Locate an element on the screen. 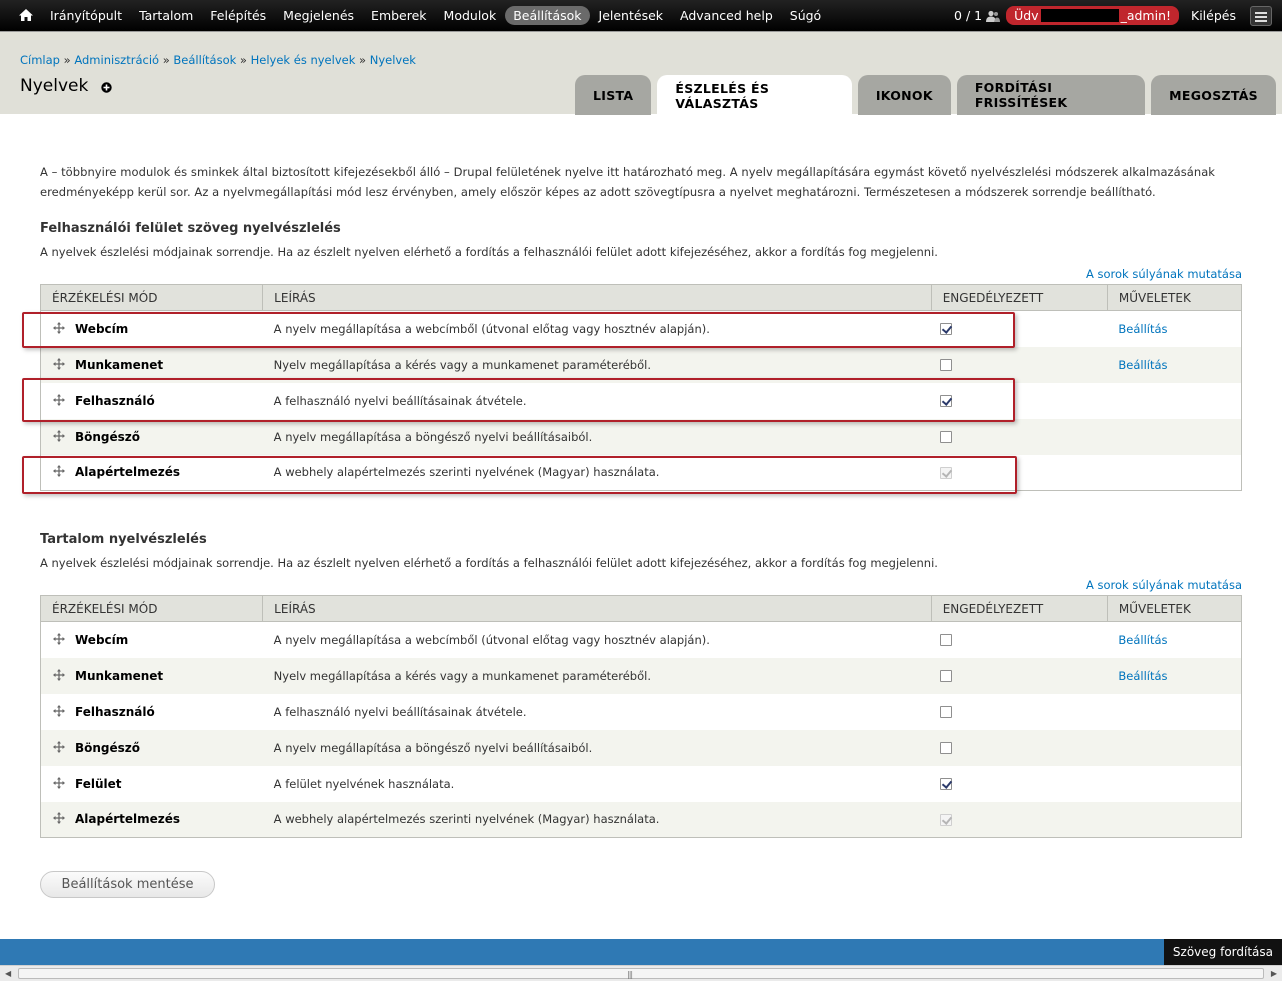 The image size is (1282, 981). welcome-suffix: _admin! is located at coordinates (1146, 15).